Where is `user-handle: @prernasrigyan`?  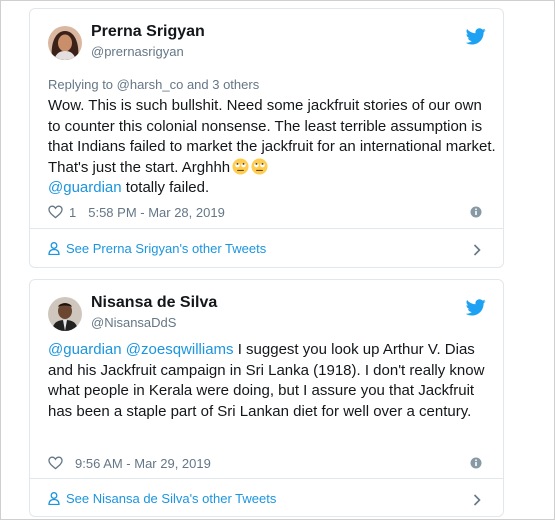 user-handle: @prernasrigyan is located at coordinates (137, 51).